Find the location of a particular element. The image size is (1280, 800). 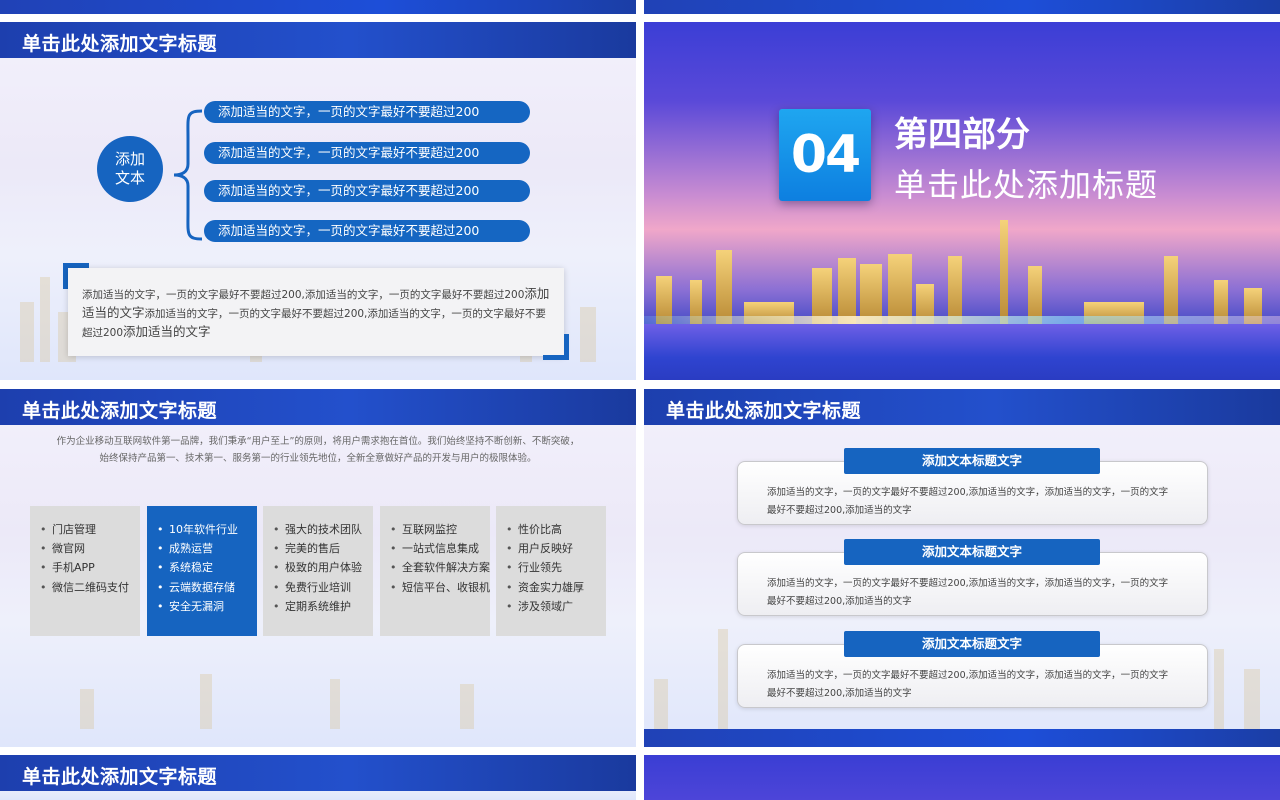

feature-item: 系统稳定 is located at coordinates (207, 567).